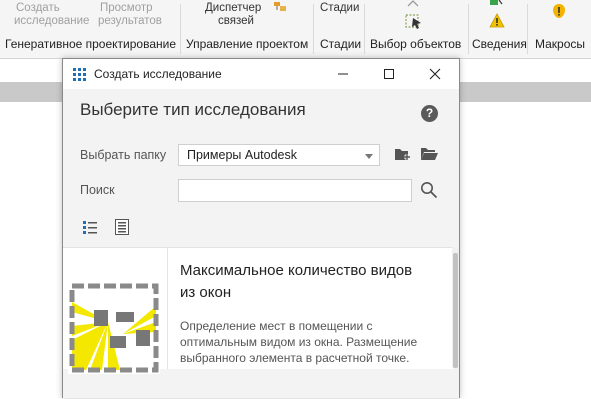 The image size is (591, 399). What do you see at coordinates (130, 21) in the screenshot?
I see `view-results-label-2: результатов` at bounding box center [130, 21].